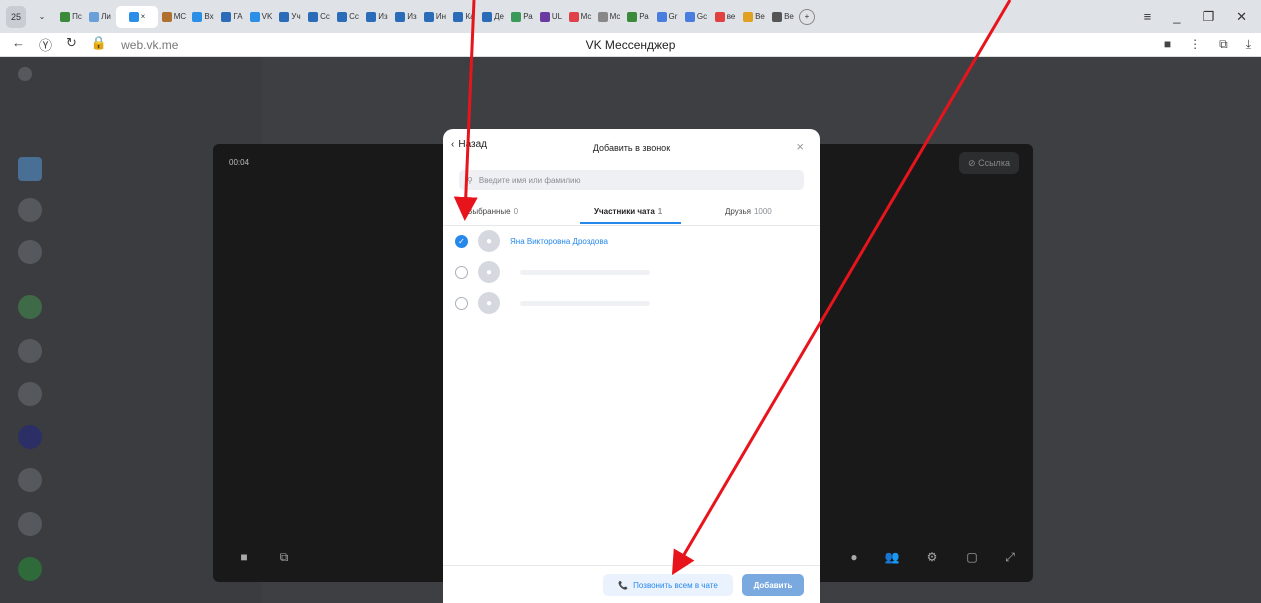  What do you see at coordinates (435, 17) in the screenshot?
I see `browser-tab: Ин` at bounding box center [435, 17].